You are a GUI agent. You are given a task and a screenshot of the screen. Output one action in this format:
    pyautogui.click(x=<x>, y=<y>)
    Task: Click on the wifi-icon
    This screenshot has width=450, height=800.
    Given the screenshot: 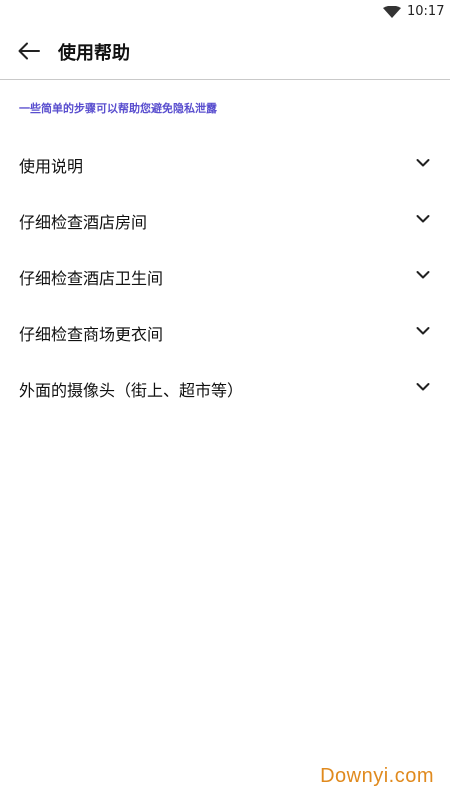 What is the action you would take?
    pyautogui.click(x=392, y=12)
    